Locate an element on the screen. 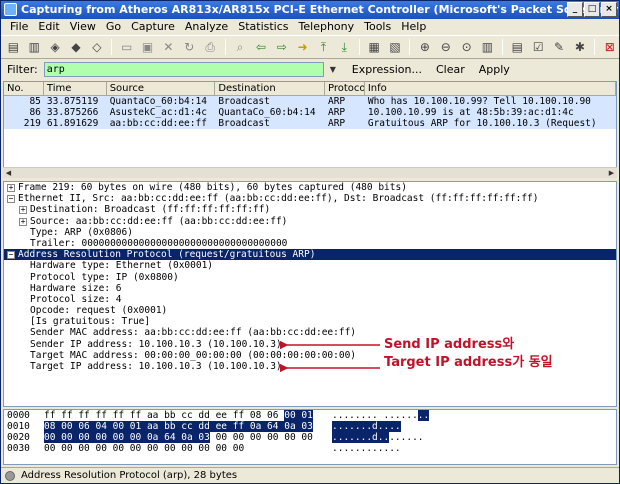  zoom-out-icon: ⊖ is located at coordinates (445, 47).